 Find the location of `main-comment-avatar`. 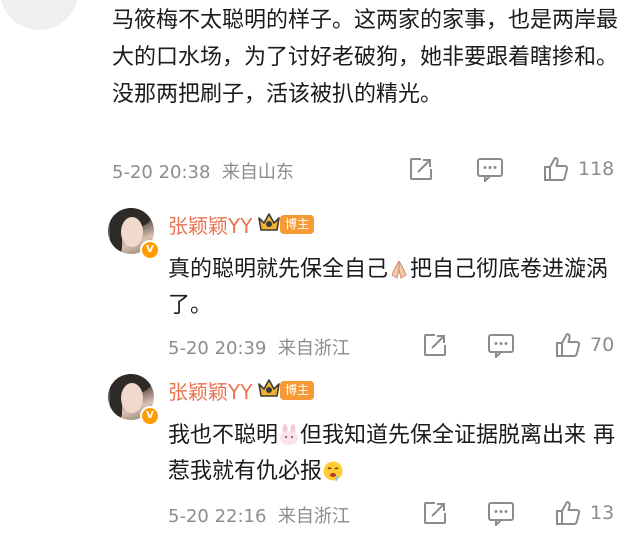

main-comment-avatar is located at coordinates (39, 15).